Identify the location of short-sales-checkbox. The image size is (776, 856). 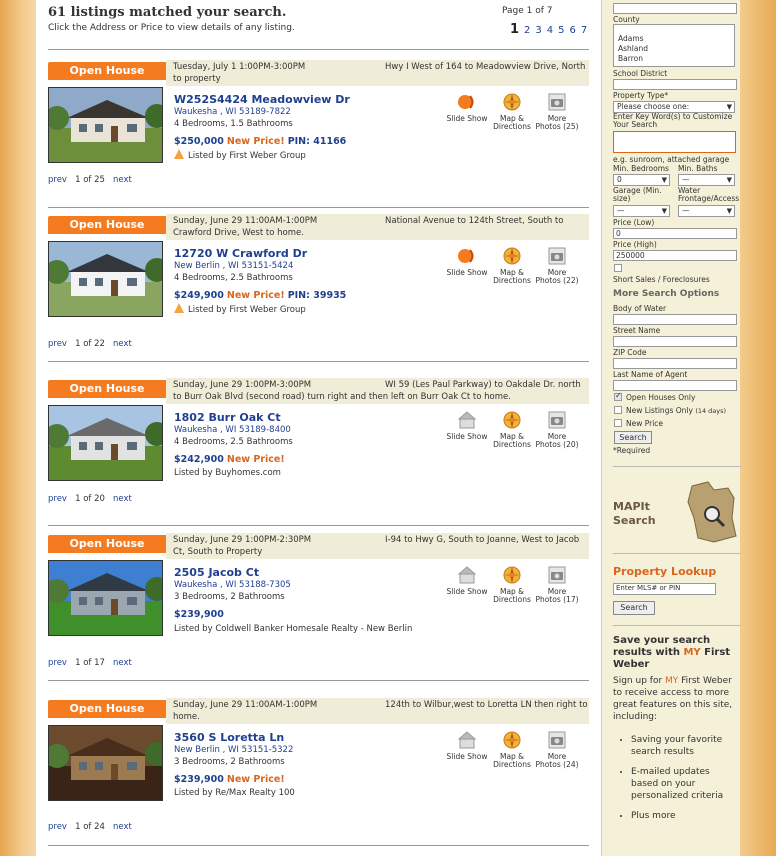
(618, 268).